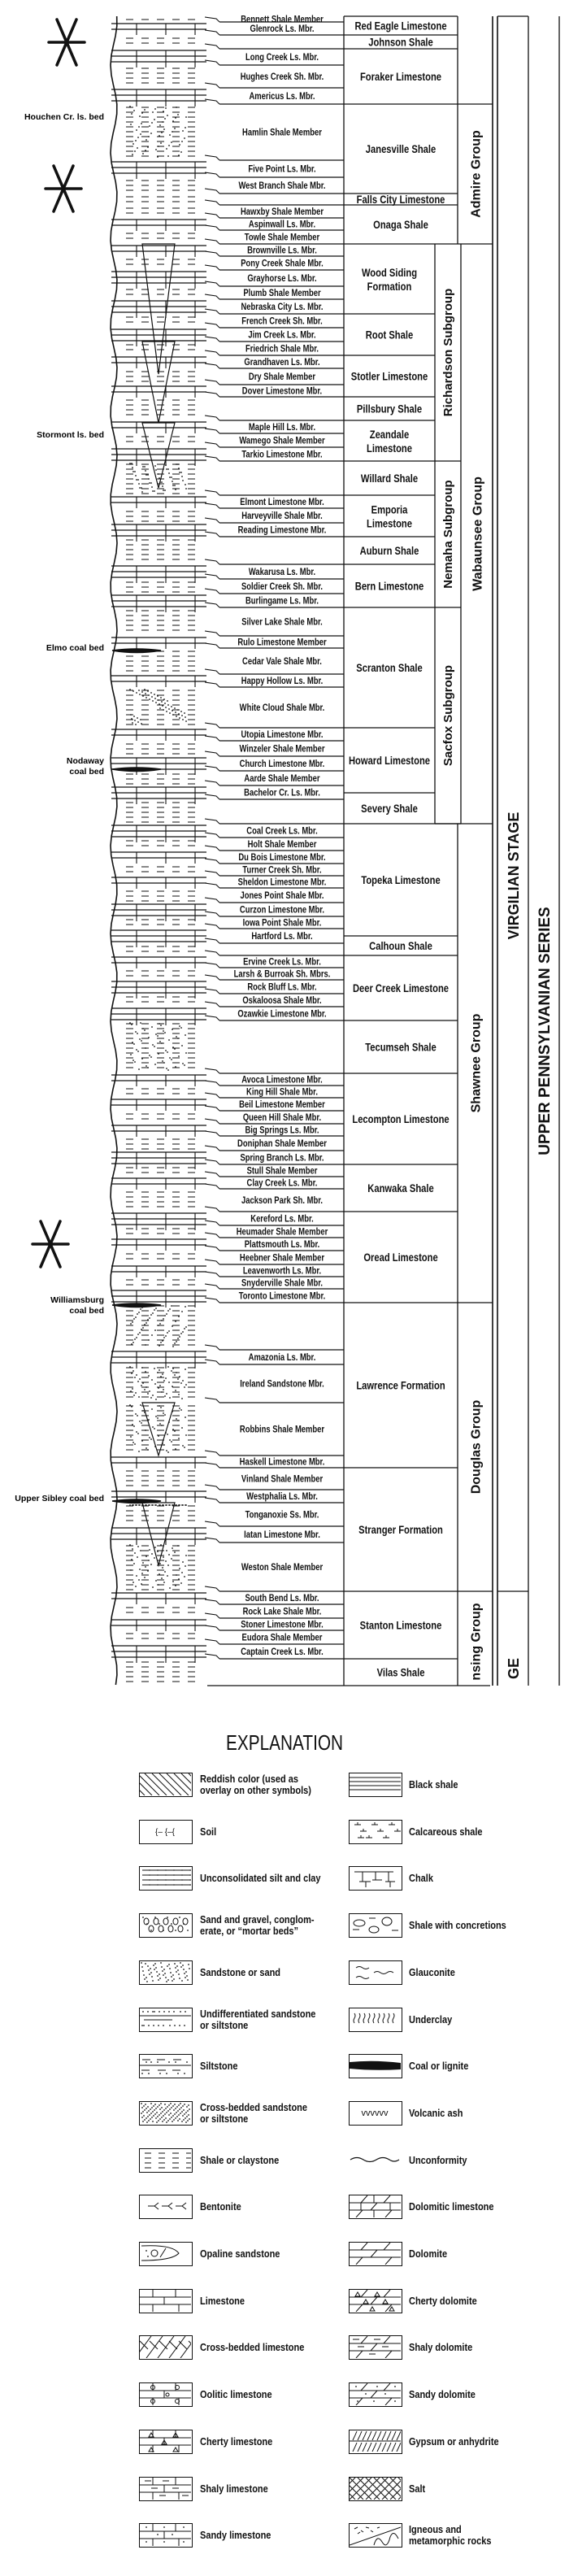 This screenshot has width=569, height=2576. What do you see at coordinates (165, 1925) in the screenshot?
I see `gravel-symbol` at bounding box center [165, 1925].